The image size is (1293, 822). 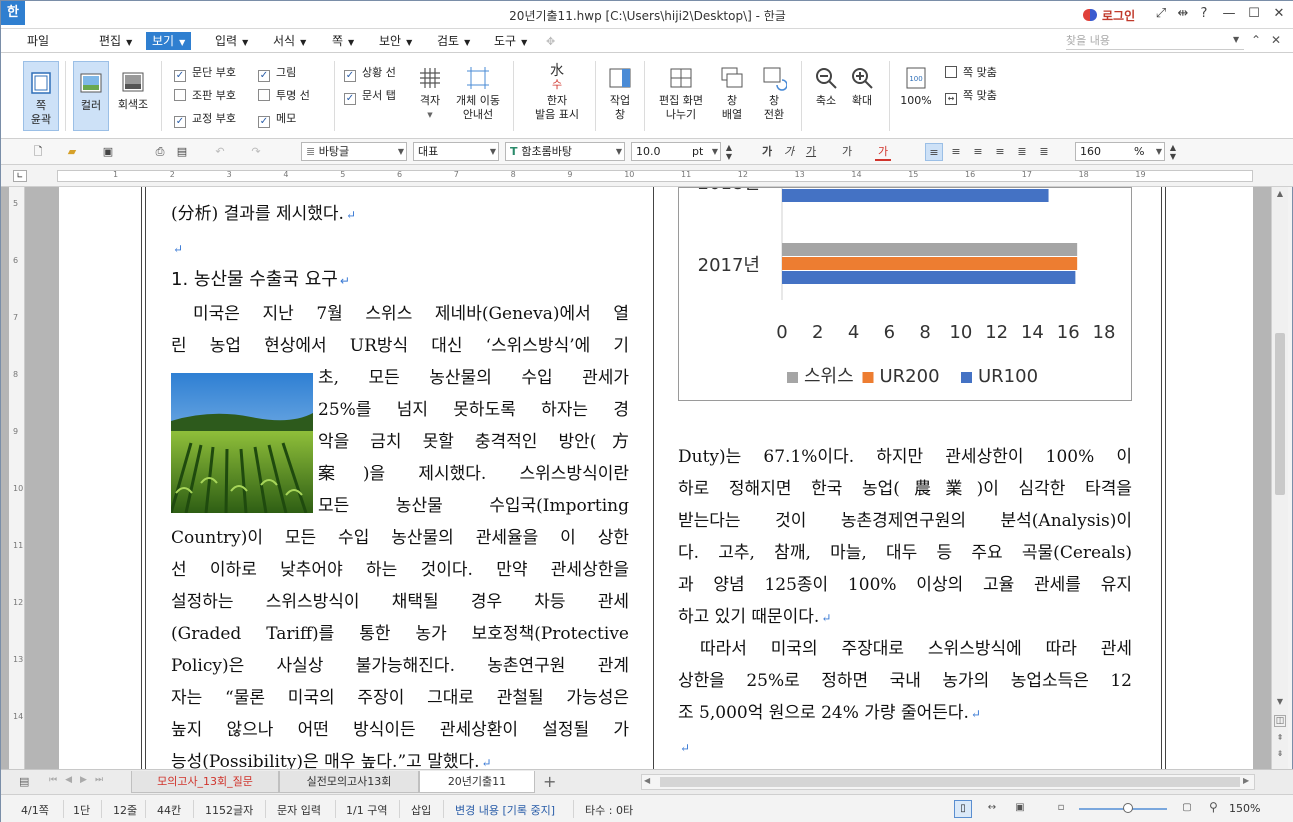 I want to click on check-proof-mark: ✓ 교정 부호, so click(x=205, y=119).